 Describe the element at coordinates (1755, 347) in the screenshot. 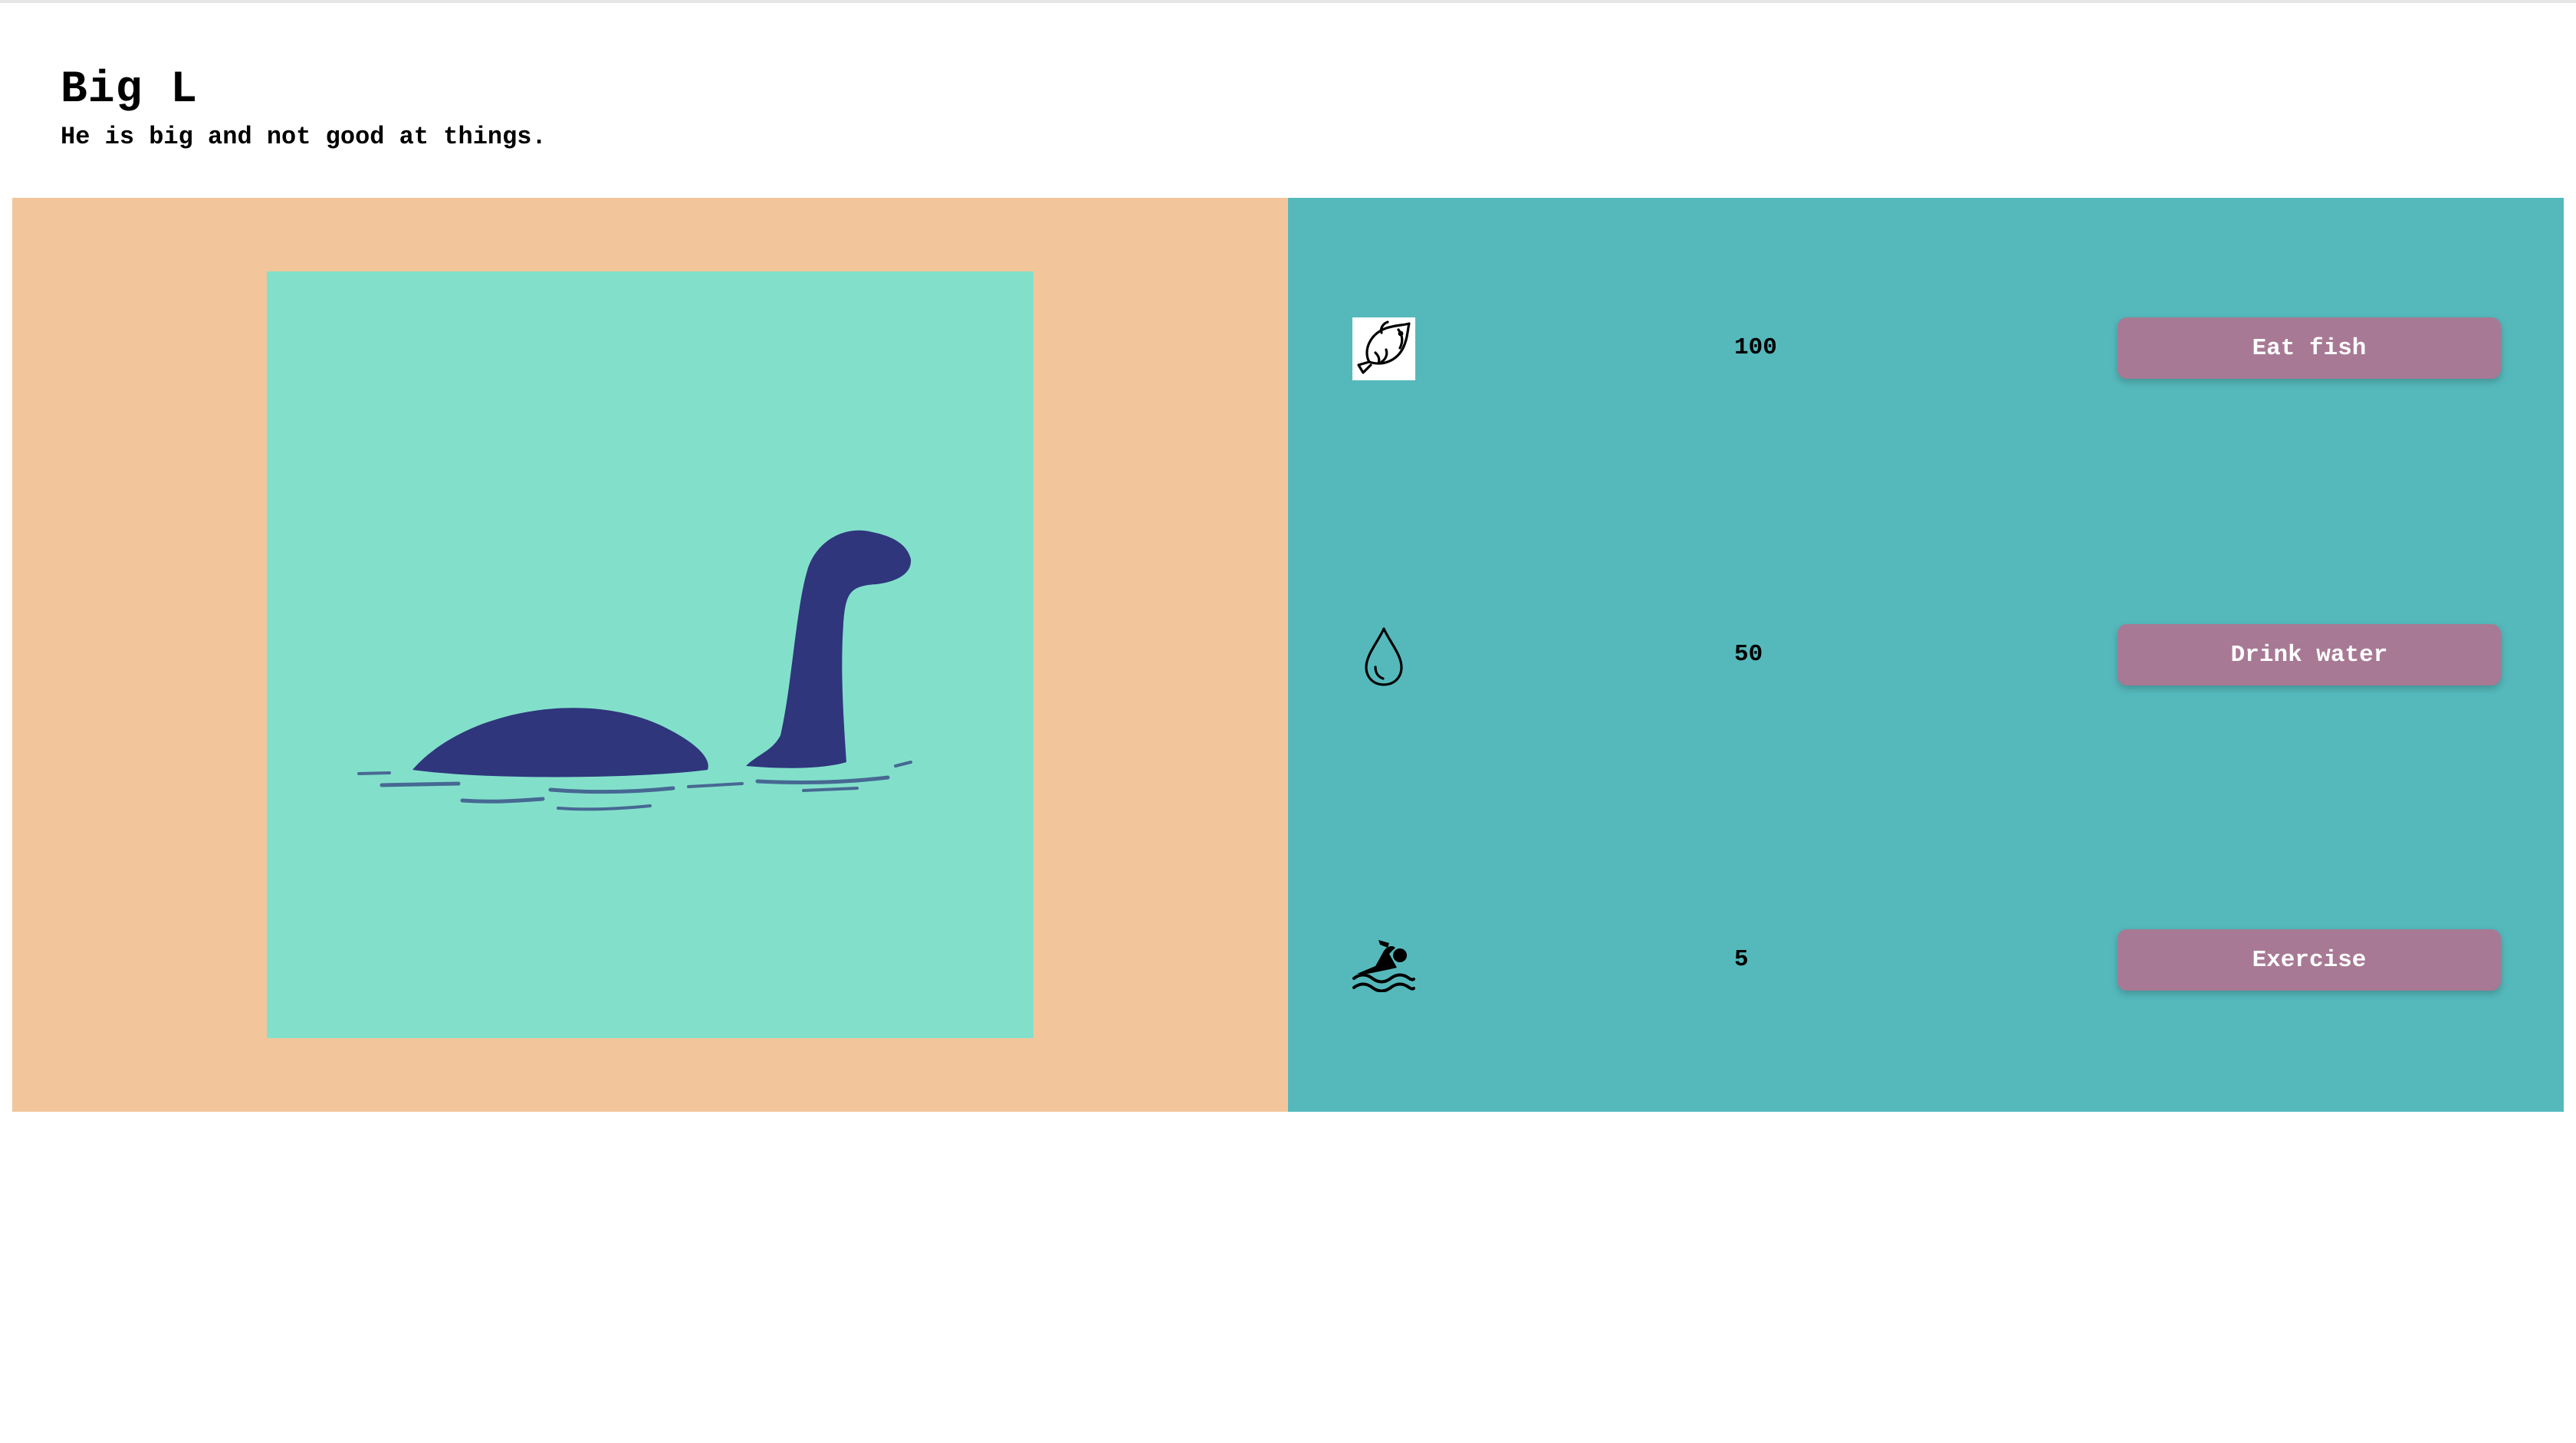

I see `food-value: 100` at that location.